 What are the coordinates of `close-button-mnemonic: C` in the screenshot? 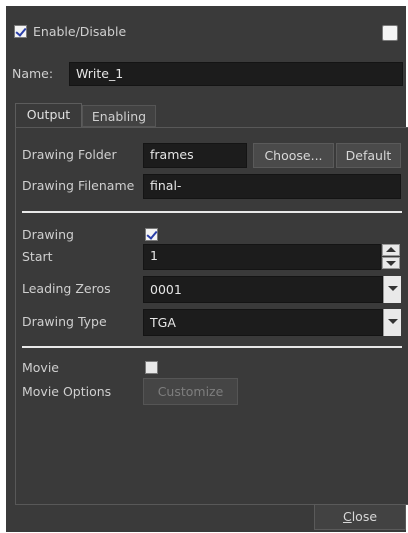 It's located at (347, 516).